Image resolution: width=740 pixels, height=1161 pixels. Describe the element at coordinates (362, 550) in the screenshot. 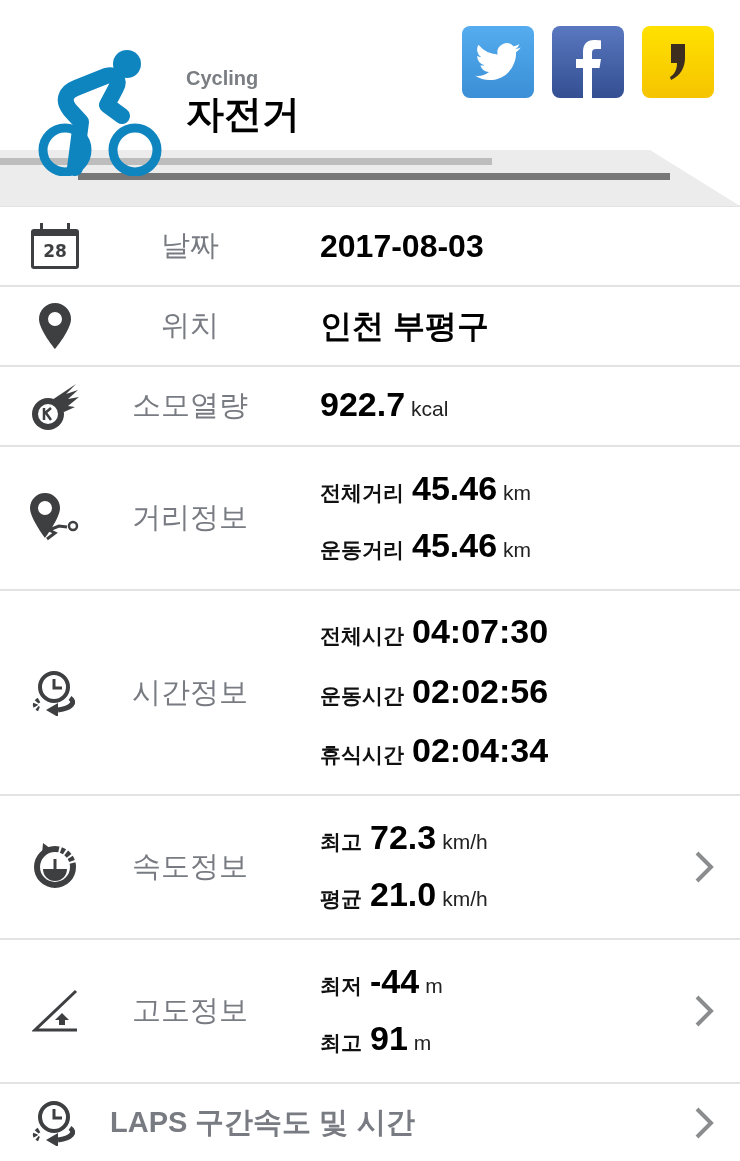

I see `stat-label: 운동거리` at that location.